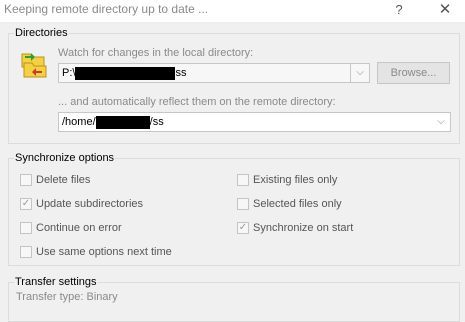  Describe the element at coordinates (65, 158) in the screenshot. I see `sync-options-group-title: Synchronize options` at that location.